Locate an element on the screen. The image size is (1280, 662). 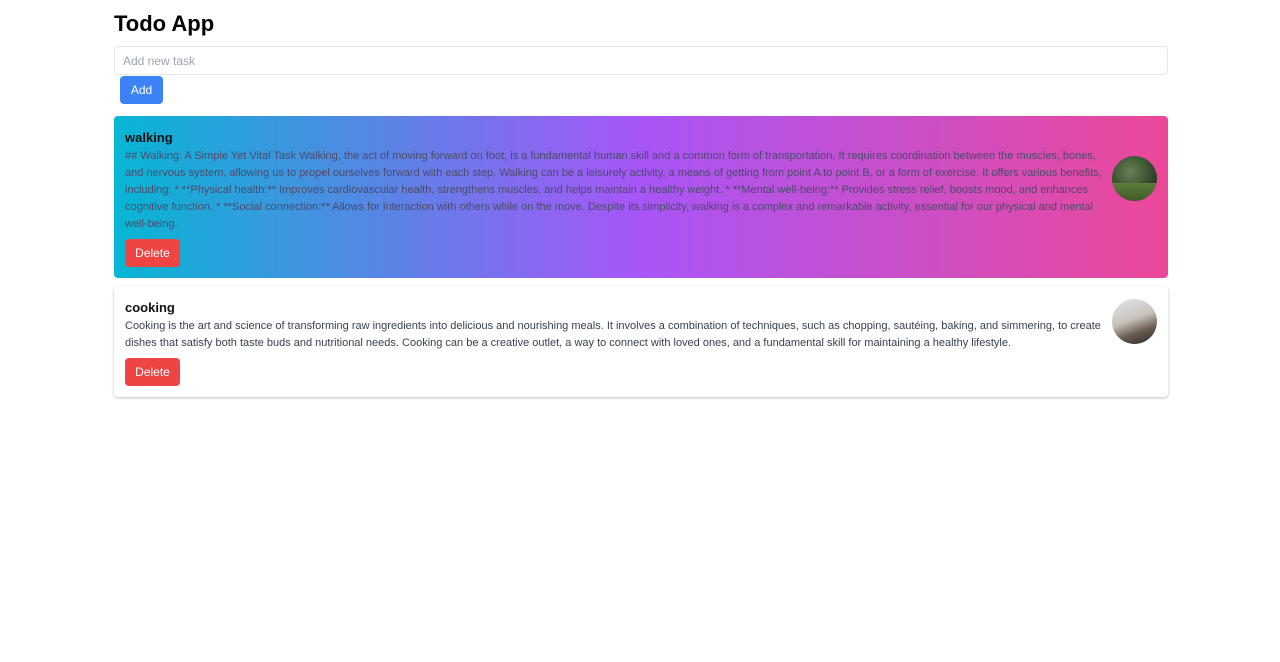
task-image-walking is located at coordinates (1134, 178).